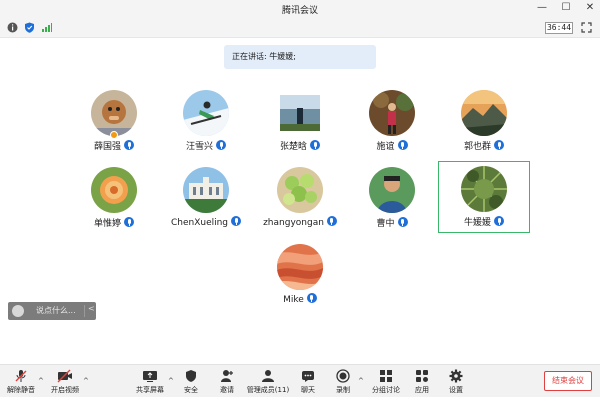  I want to click on breakout-rooms-button: 分组讨论, so click(386, 382).